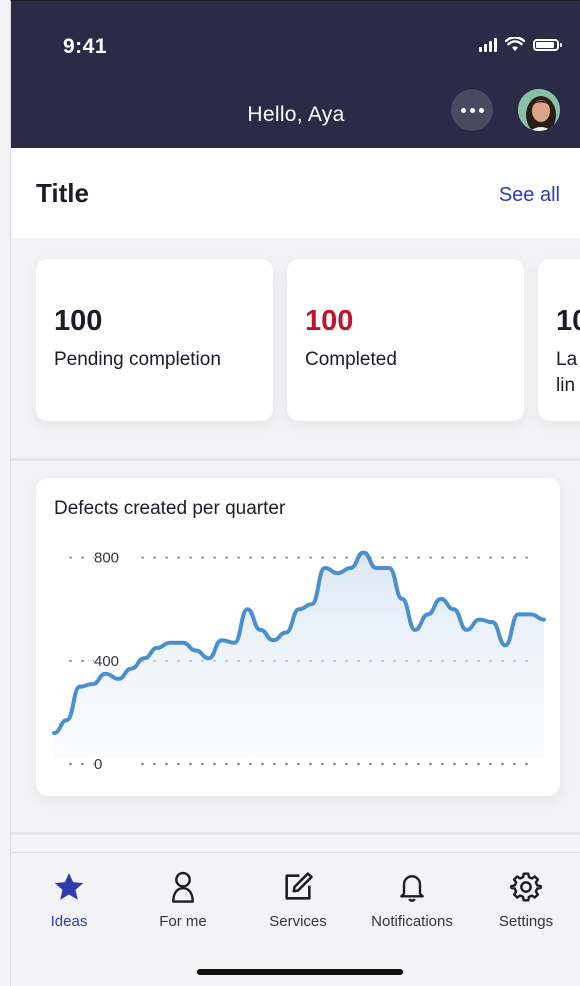 The image size is (580, 986). I want to click on stat-card-completed: 100 Completed, so click(405, 340).